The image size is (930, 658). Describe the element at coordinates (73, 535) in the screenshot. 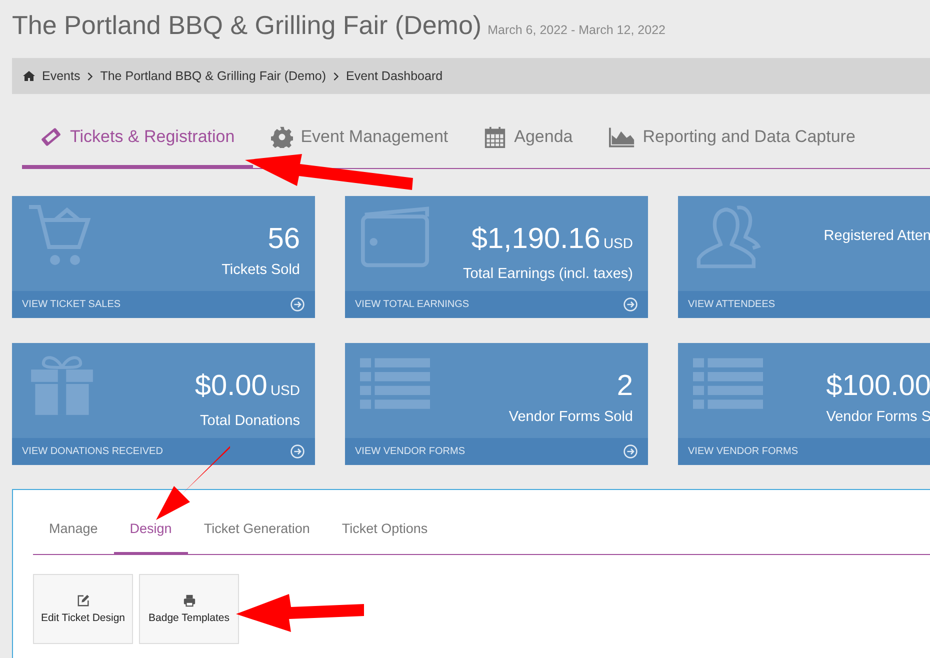

I see `subtab: Manage` at that location.